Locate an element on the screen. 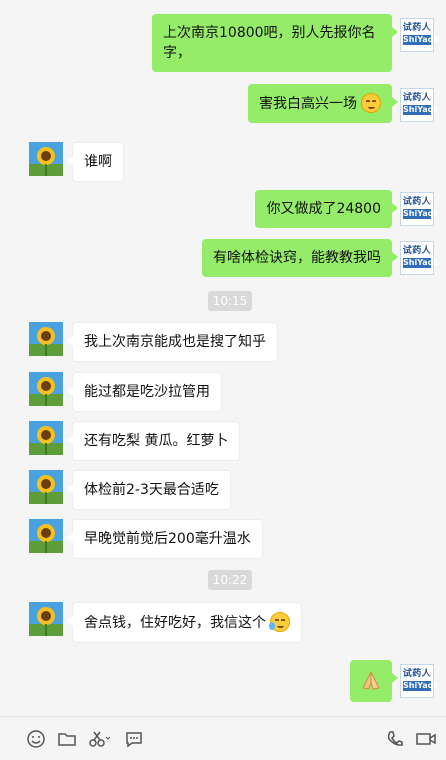 Image resolution: width=446 pixels, height=760 pixels. message-text: 还有吃梨 黄瓜。红萝卜 is located at coordinates (156, 441).